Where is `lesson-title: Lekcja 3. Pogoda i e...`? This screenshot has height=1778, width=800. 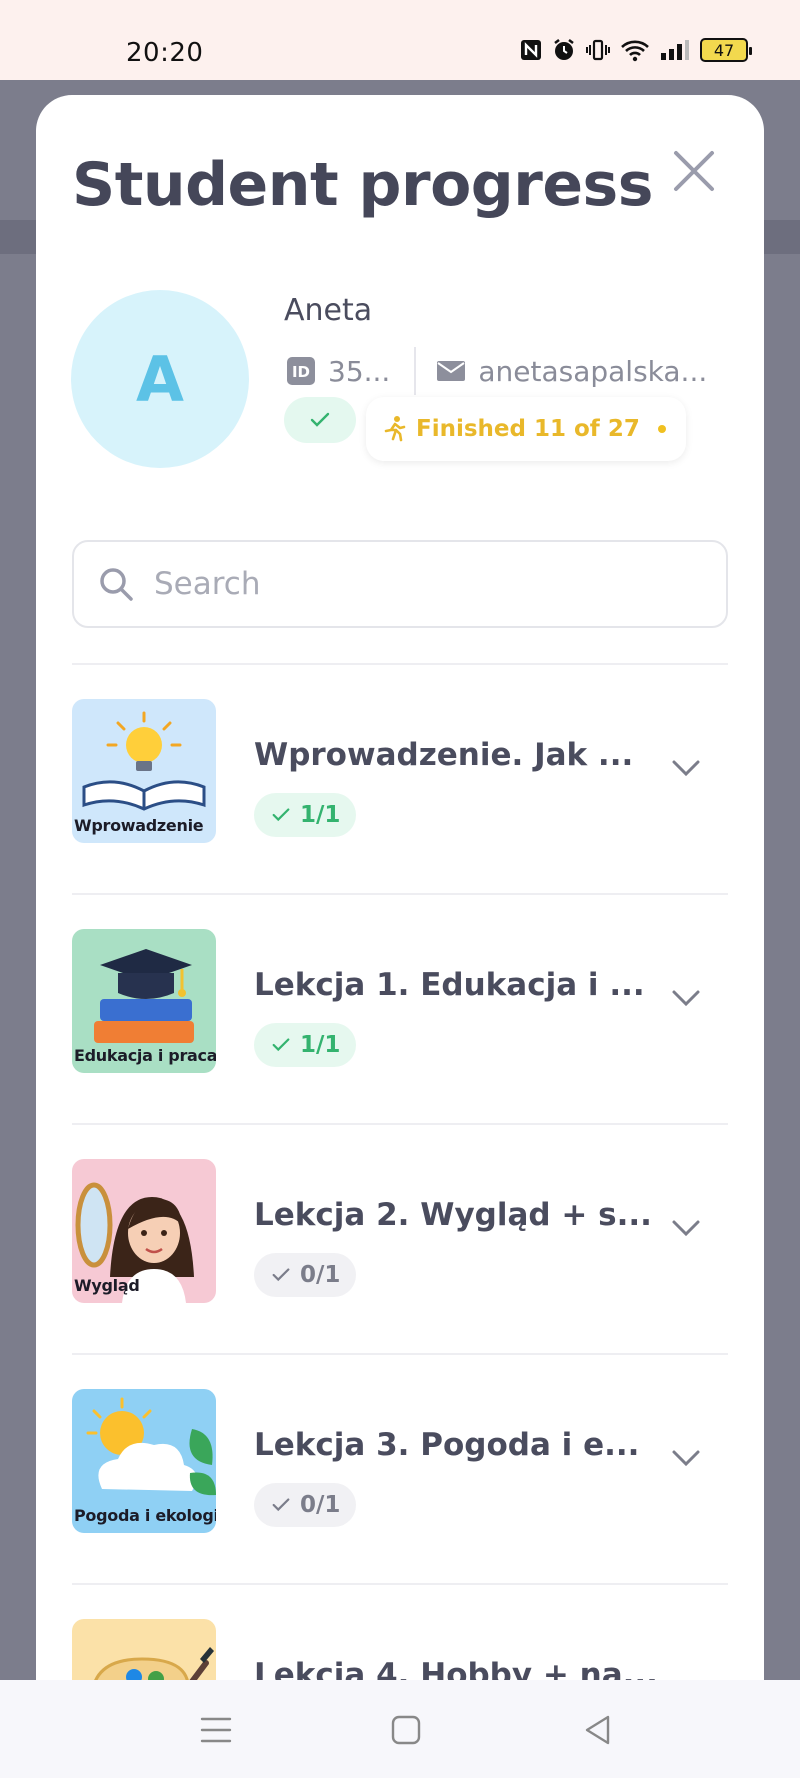 lesson-title: Lekcja 3. Pogoda i e... is located at coordinates (447, 1445).